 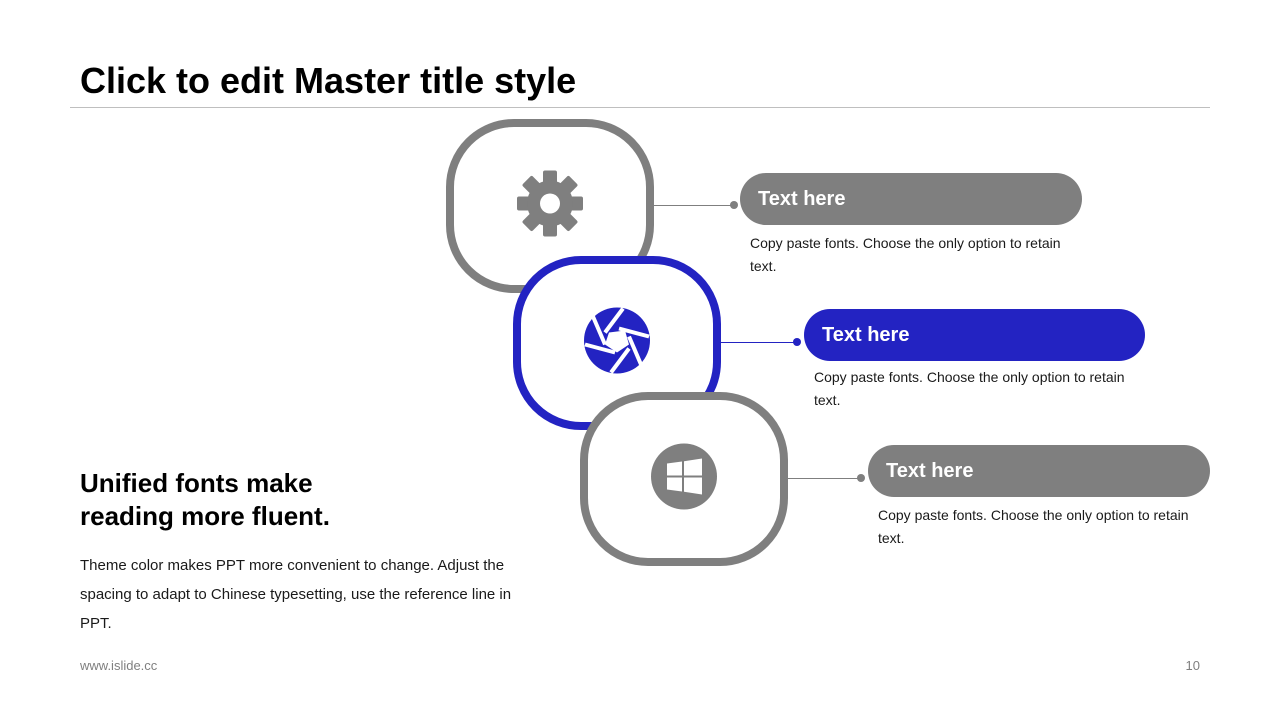 I want to click on title-divider, so click(x=640, y=107).